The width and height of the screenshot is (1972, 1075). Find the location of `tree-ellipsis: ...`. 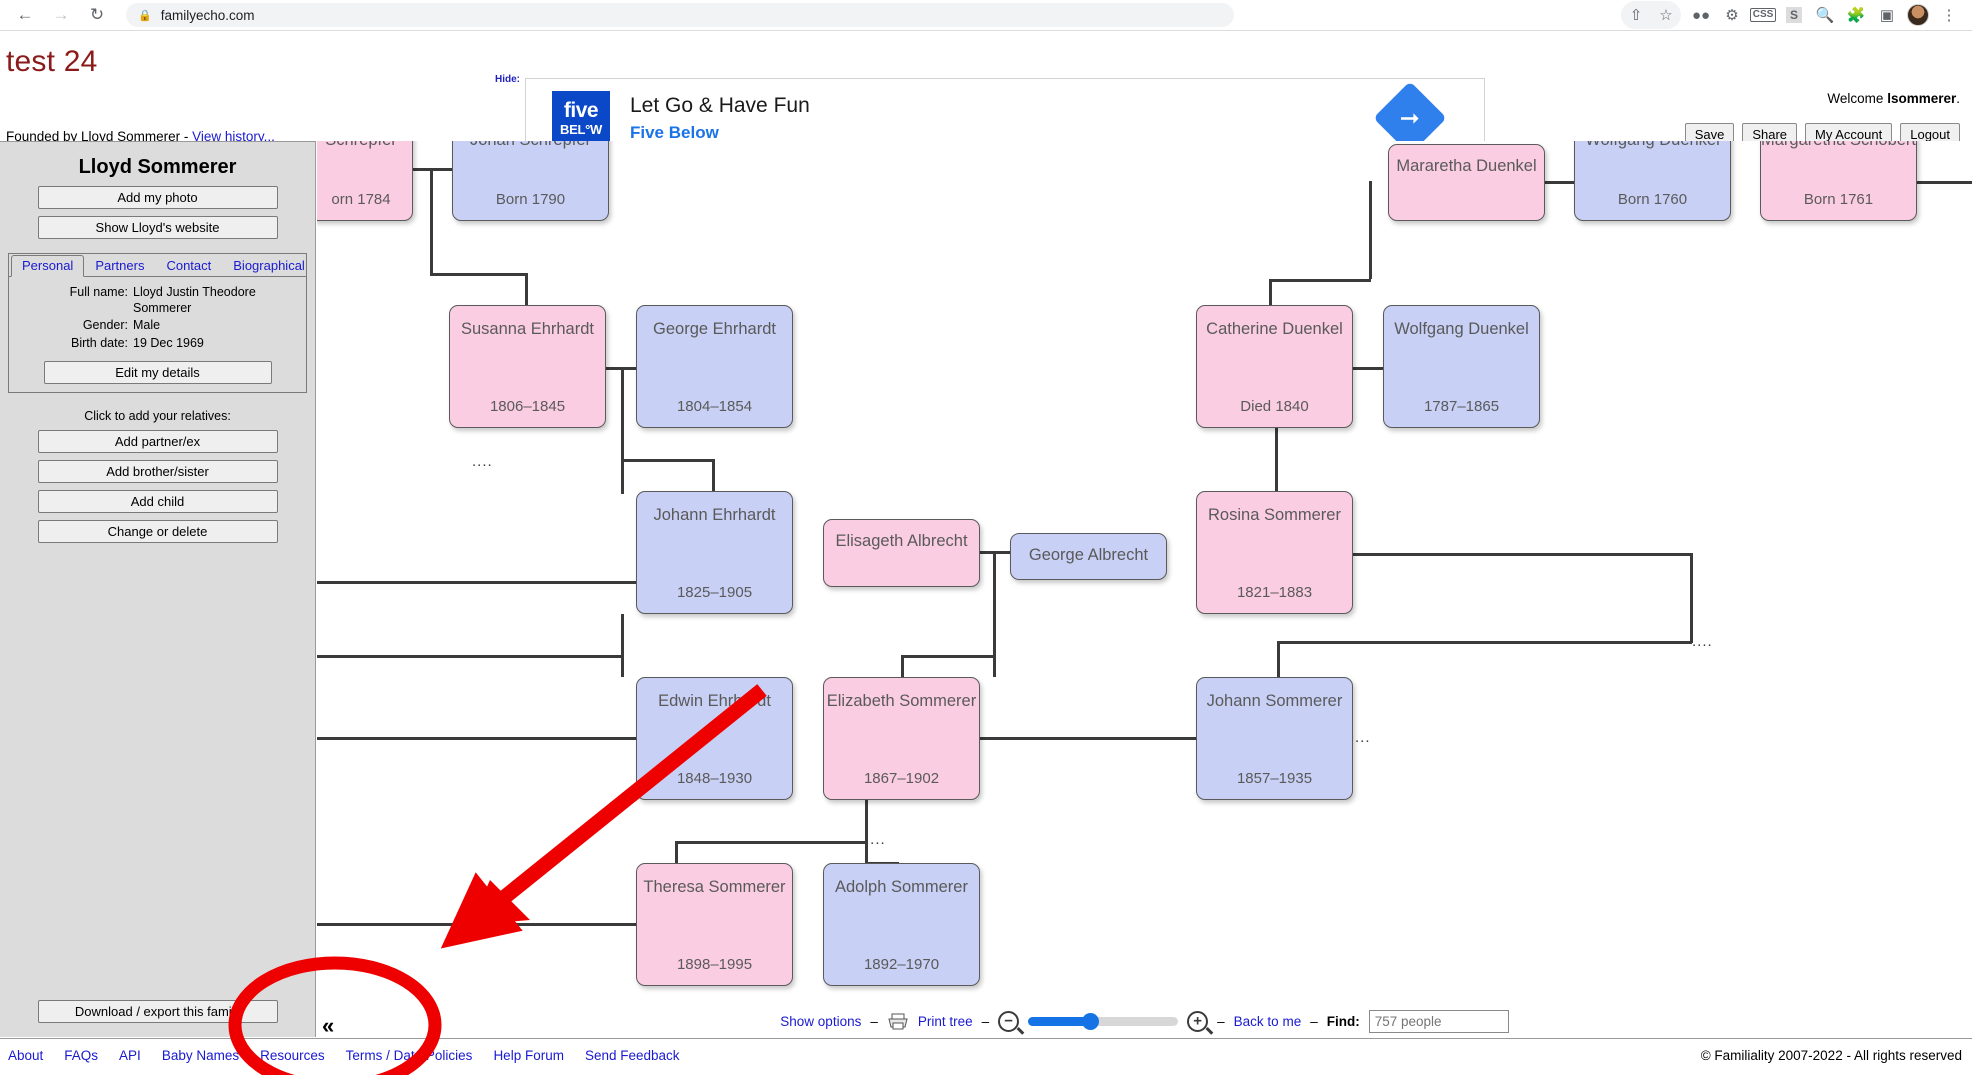

tree-ellipsis: ... is located at coordinates (1363, 737).